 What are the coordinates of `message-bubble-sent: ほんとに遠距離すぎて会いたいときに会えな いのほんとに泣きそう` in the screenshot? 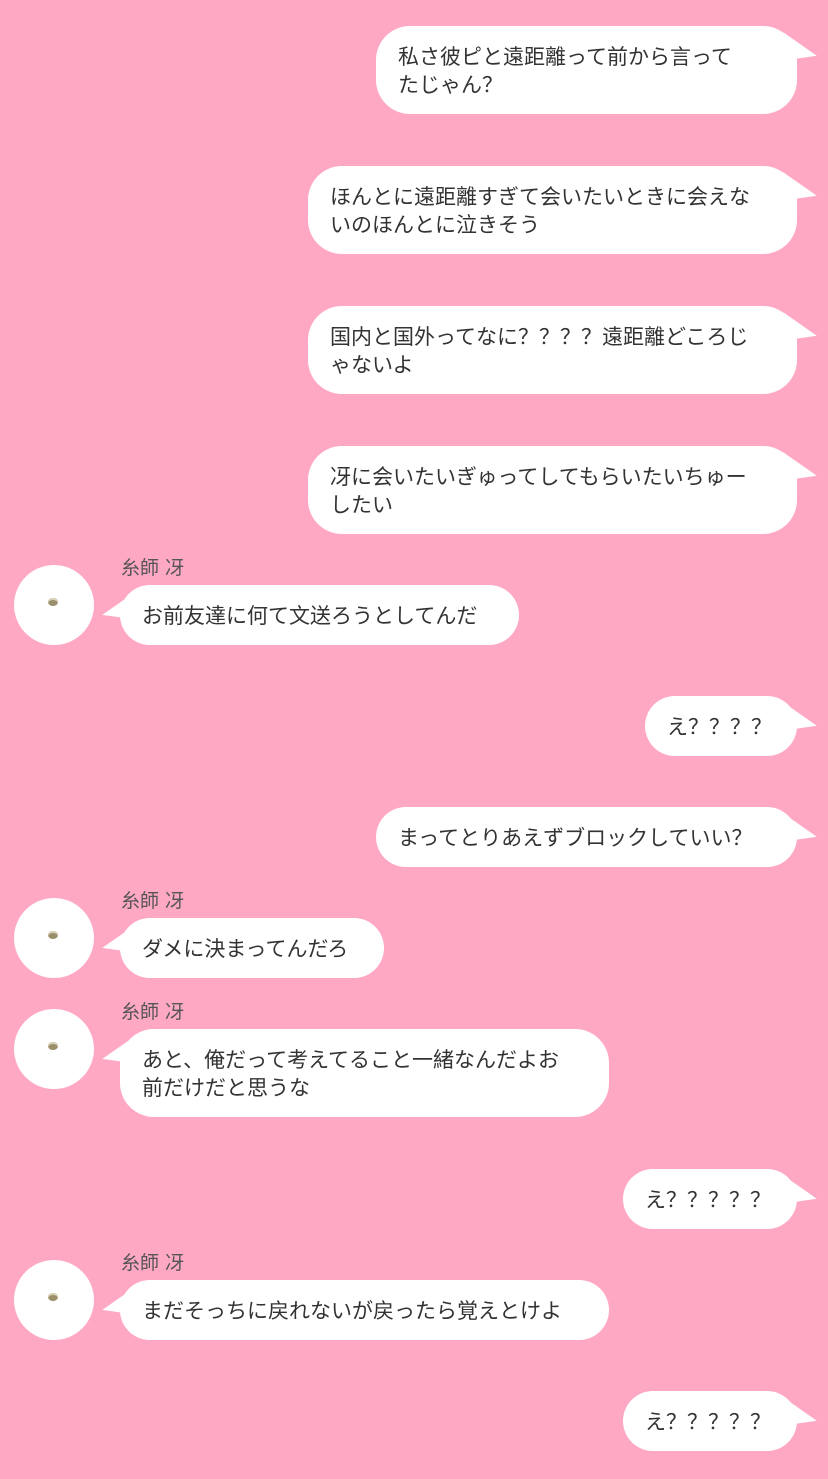 It's located at (552, 210).